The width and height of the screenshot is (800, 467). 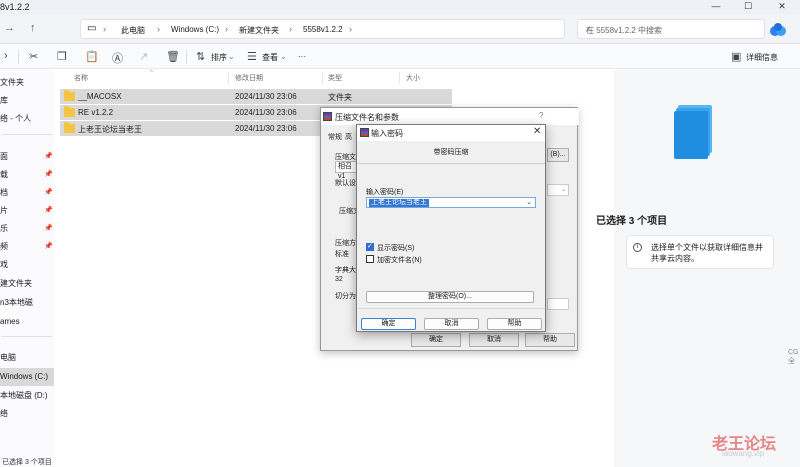 What do you see at coordinates (27, 462) in the screenshot?
I see `status-text: 已选择 3 个项目` at bounding box center [27, 462].